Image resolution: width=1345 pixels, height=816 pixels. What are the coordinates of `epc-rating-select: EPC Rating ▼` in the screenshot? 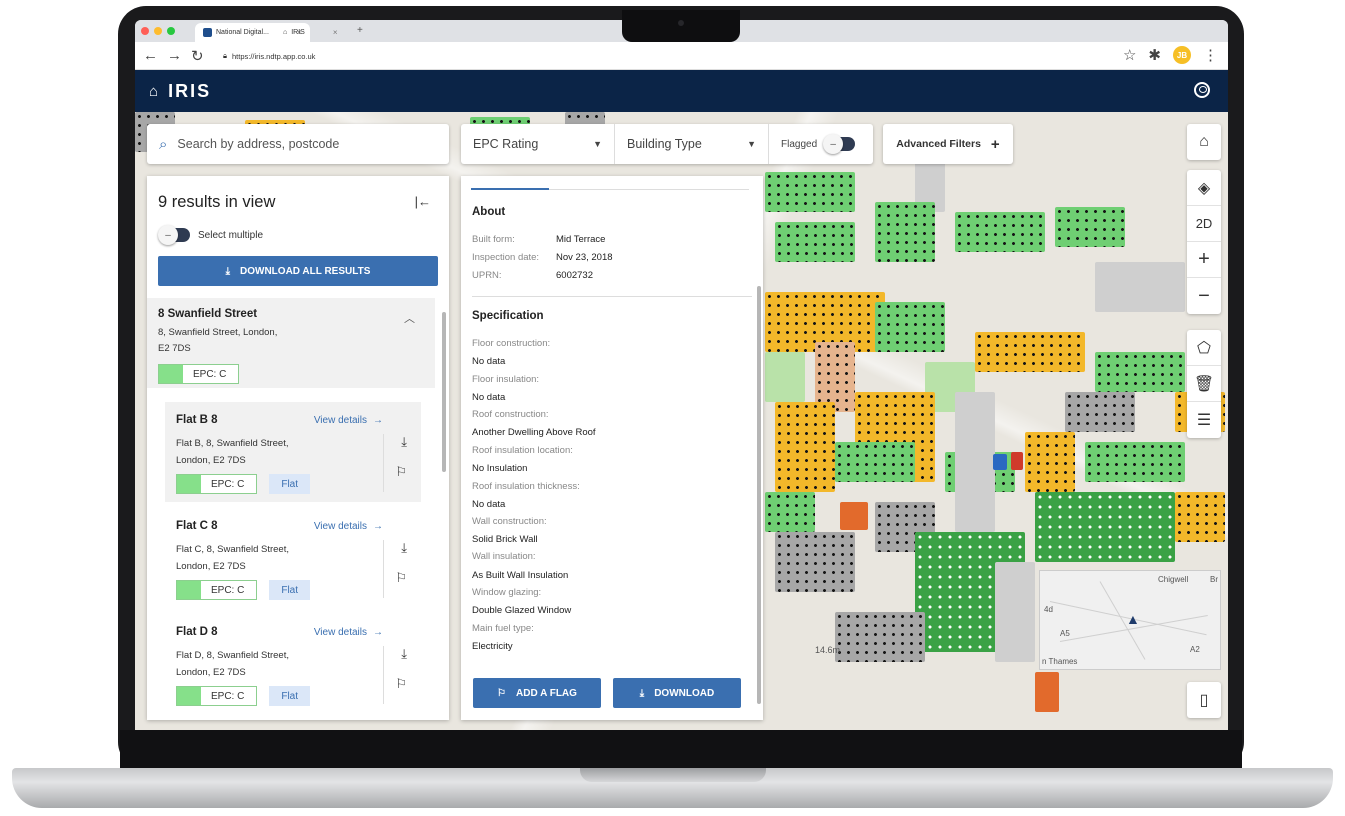 It's located at (538, 144).